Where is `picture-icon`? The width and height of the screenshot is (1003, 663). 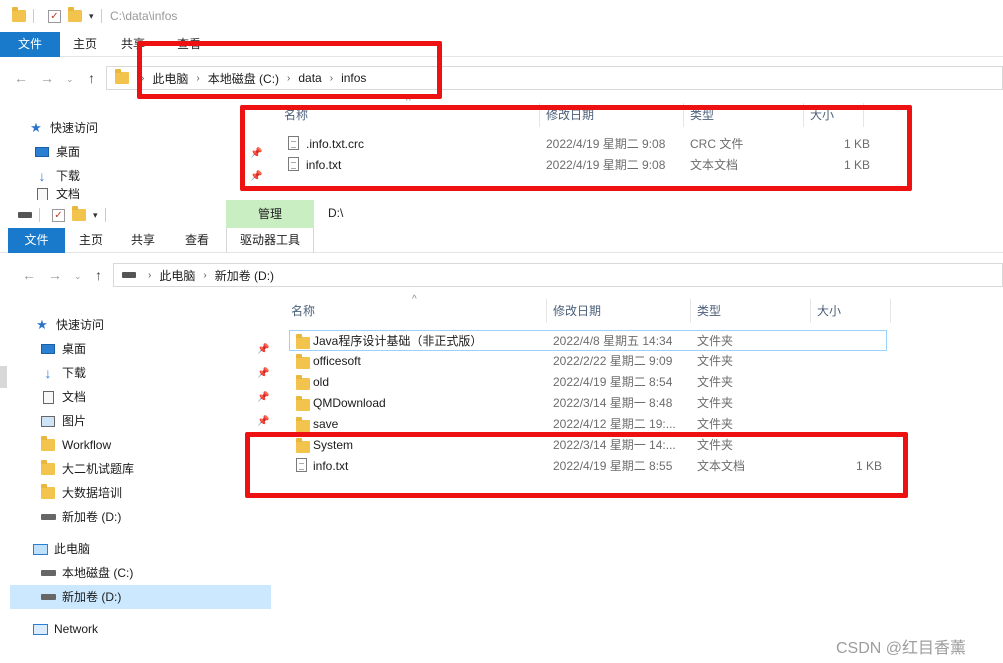
picture-icon is located at coordinates (48, 421).